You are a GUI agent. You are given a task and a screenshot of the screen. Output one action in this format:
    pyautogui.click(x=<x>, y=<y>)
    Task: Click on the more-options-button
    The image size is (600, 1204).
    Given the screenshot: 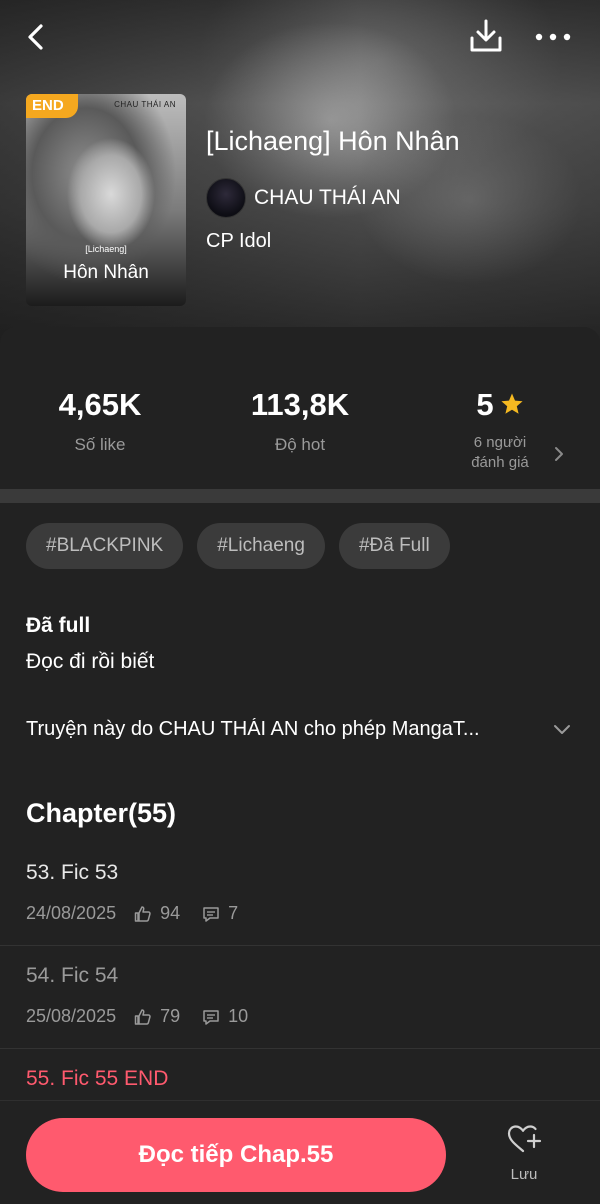 What is the action you would take?
    pyautogui.click(x=553, y=37)
    